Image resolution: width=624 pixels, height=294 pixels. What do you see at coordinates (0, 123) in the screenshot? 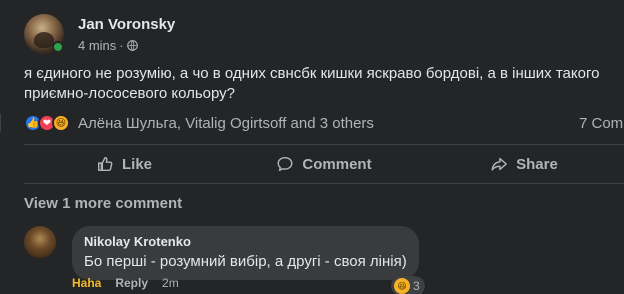
I see `left-edge-bar` at bounding box center [0, 123].